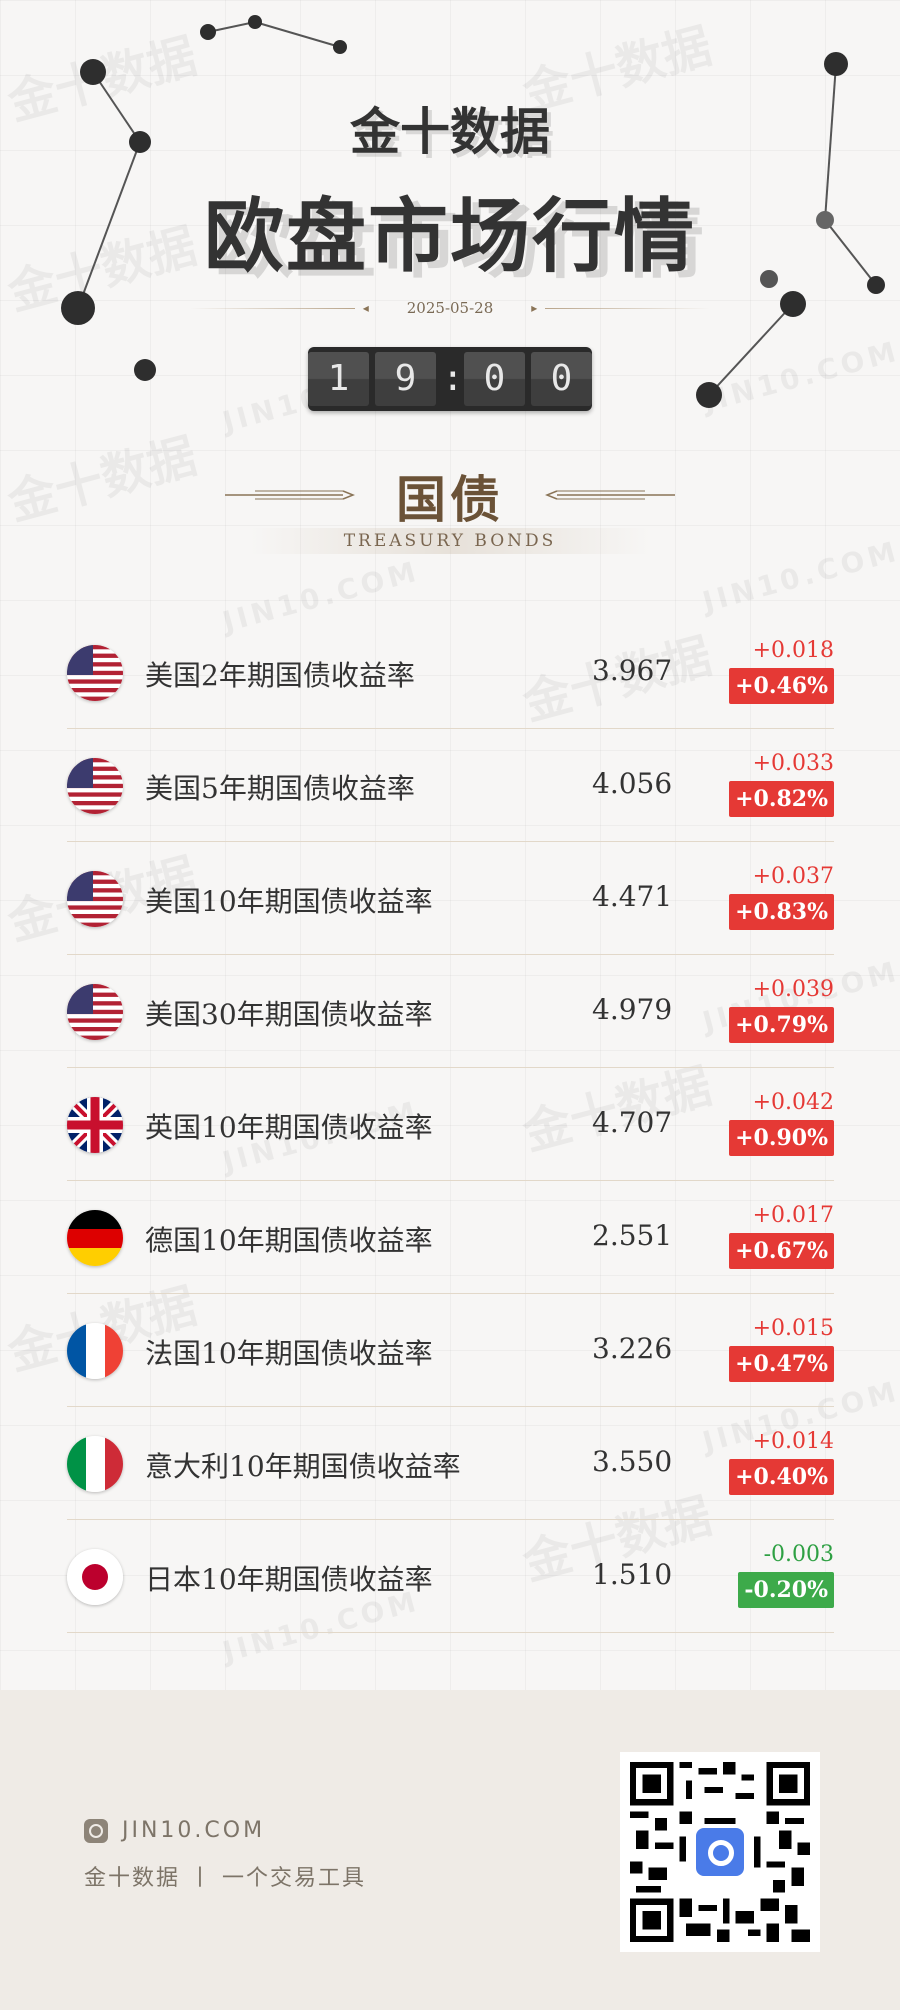 The height and width of the screenshot is (2010, 900). Describe the element at coordinates (610, 495) in the screenshot. I see `section-deco-right-icon` at that location.